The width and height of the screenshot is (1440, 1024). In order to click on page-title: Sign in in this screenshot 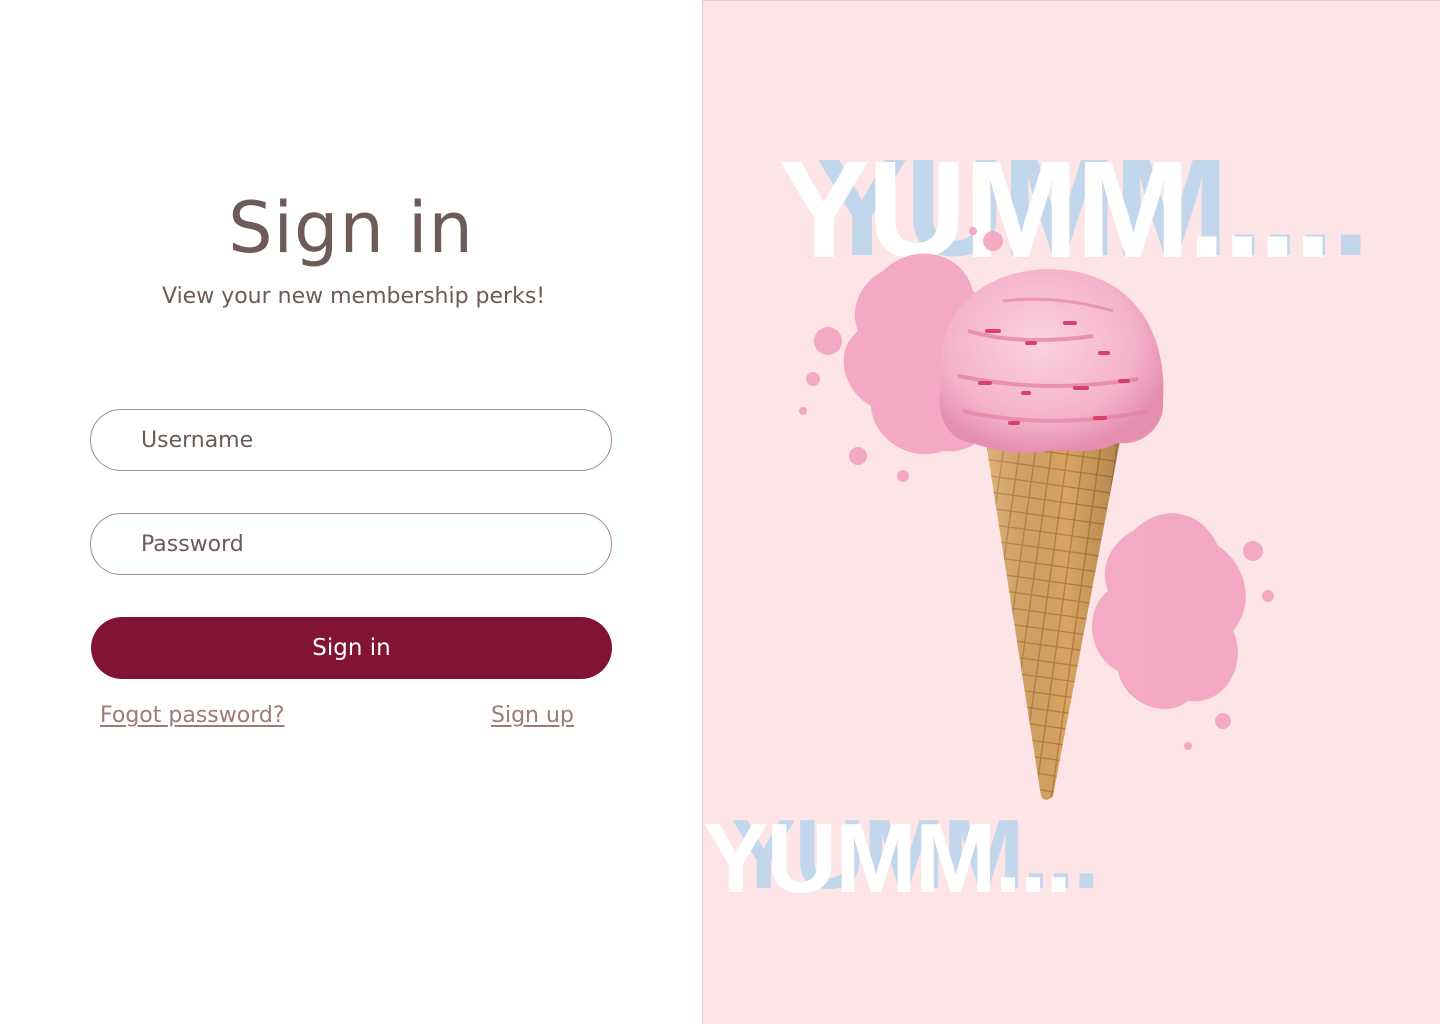, I will do `click(351, 228)`.